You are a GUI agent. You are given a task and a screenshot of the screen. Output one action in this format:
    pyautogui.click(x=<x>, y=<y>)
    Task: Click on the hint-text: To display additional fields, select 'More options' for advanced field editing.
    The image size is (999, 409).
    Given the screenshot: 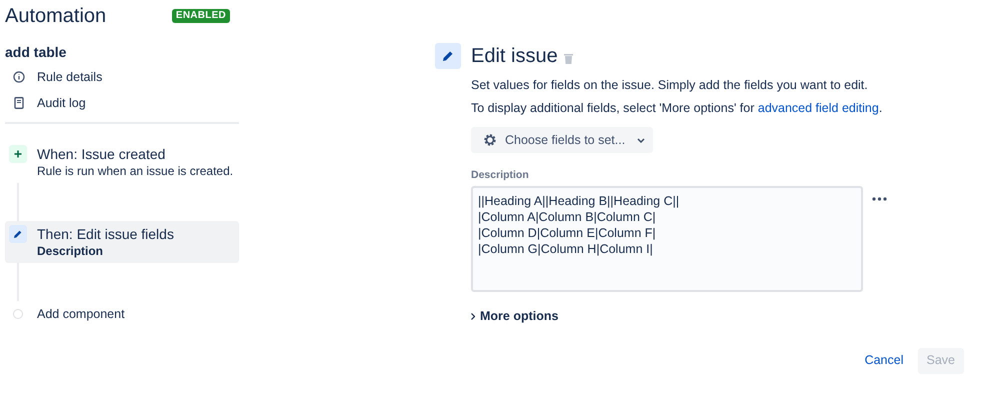 What is the action you would take?
    pyautogui.click(x=677, y=108)
    